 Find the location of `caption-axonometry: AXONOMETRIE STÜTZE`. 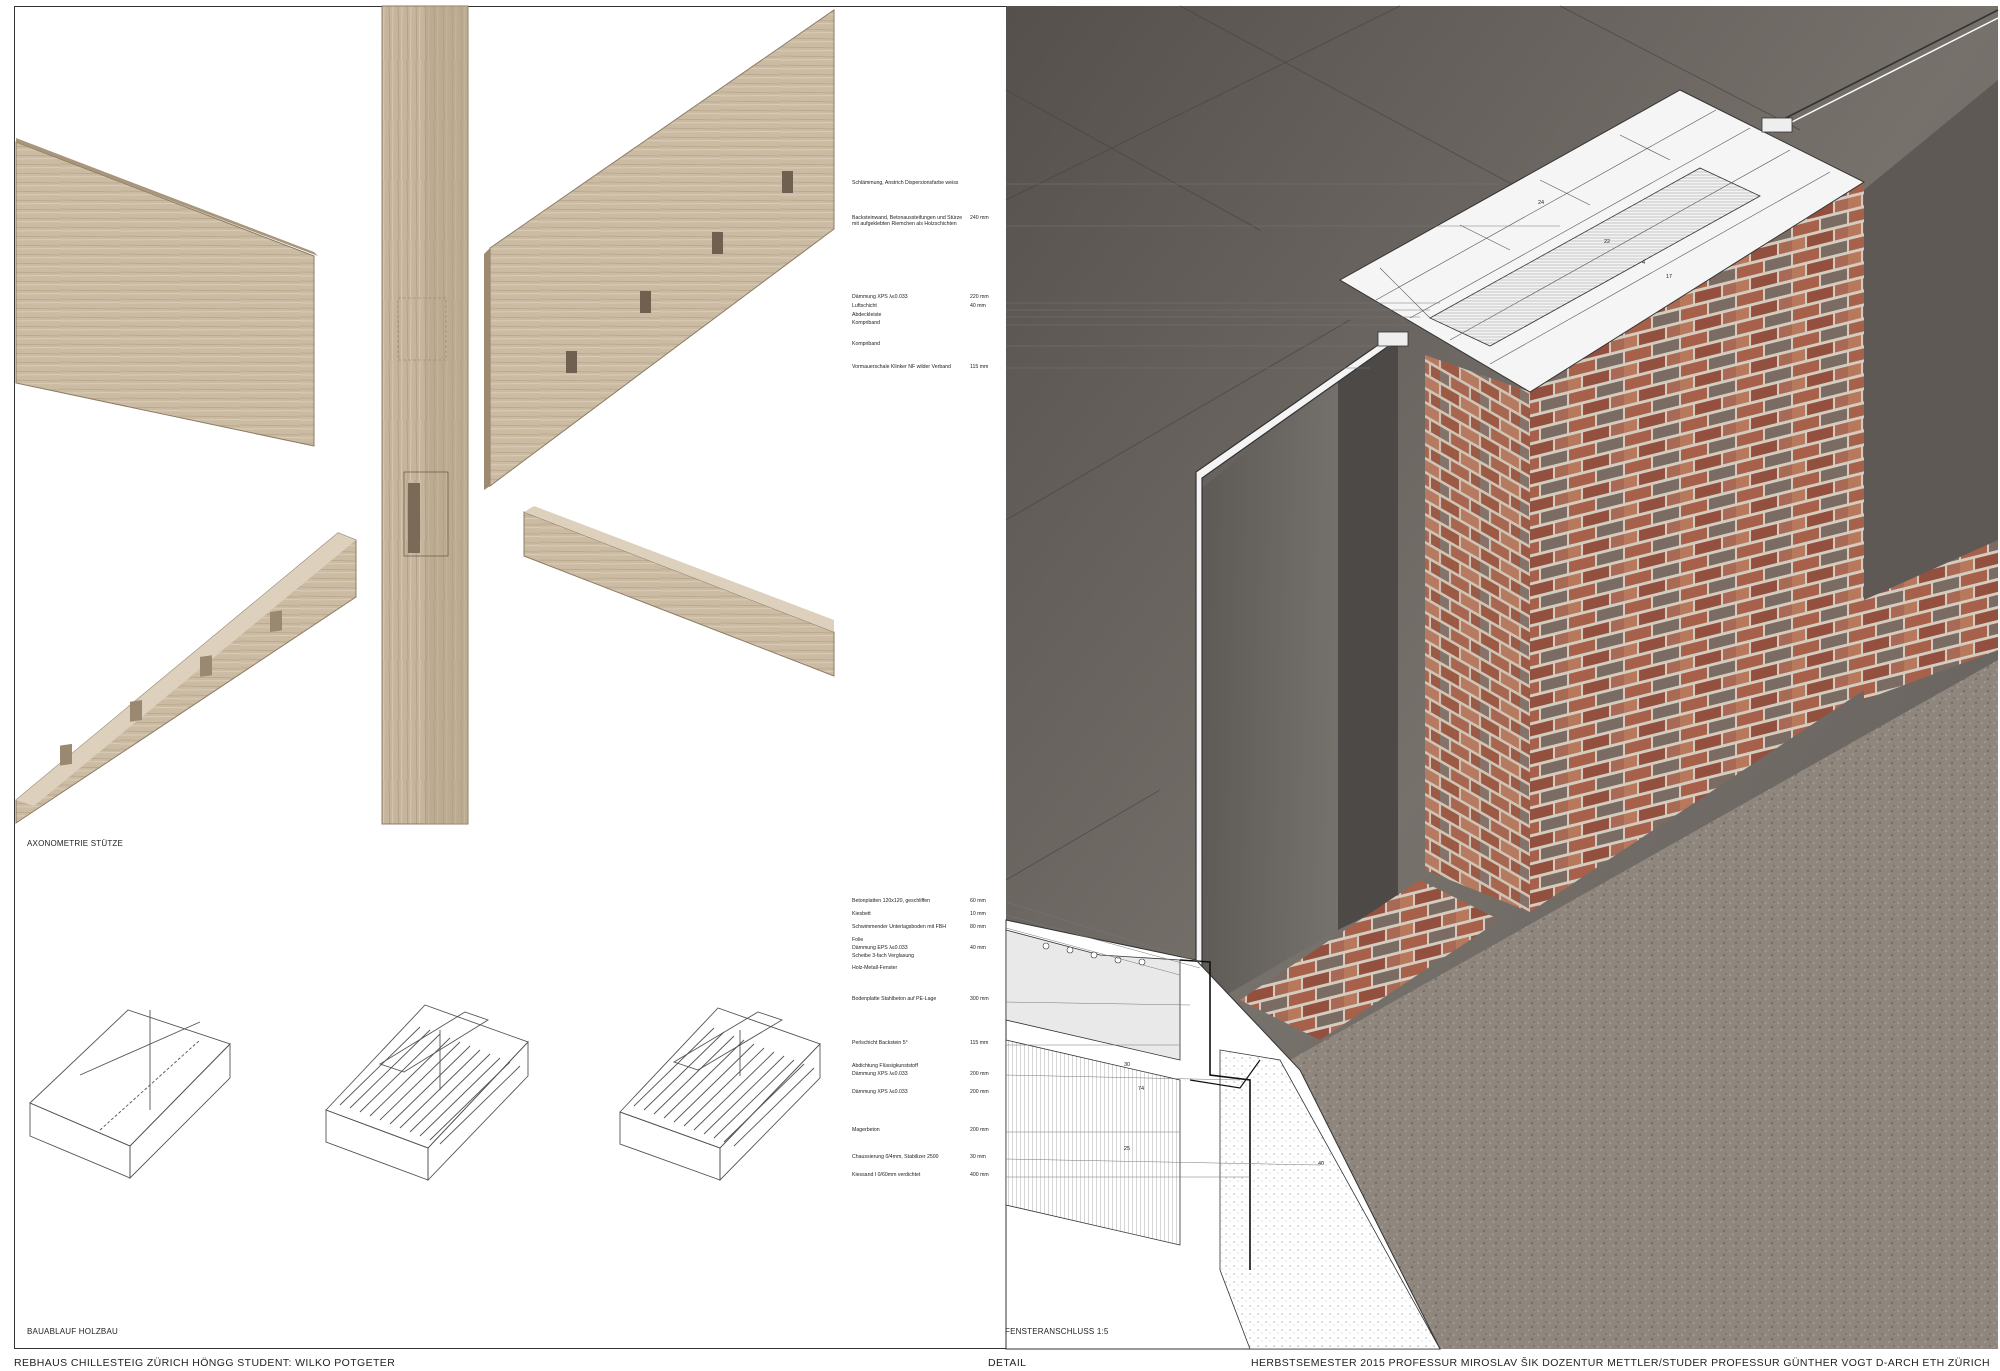

caption-axonometry: AXONOMETRIE STÜTZE is located at coordinates (75, 843).